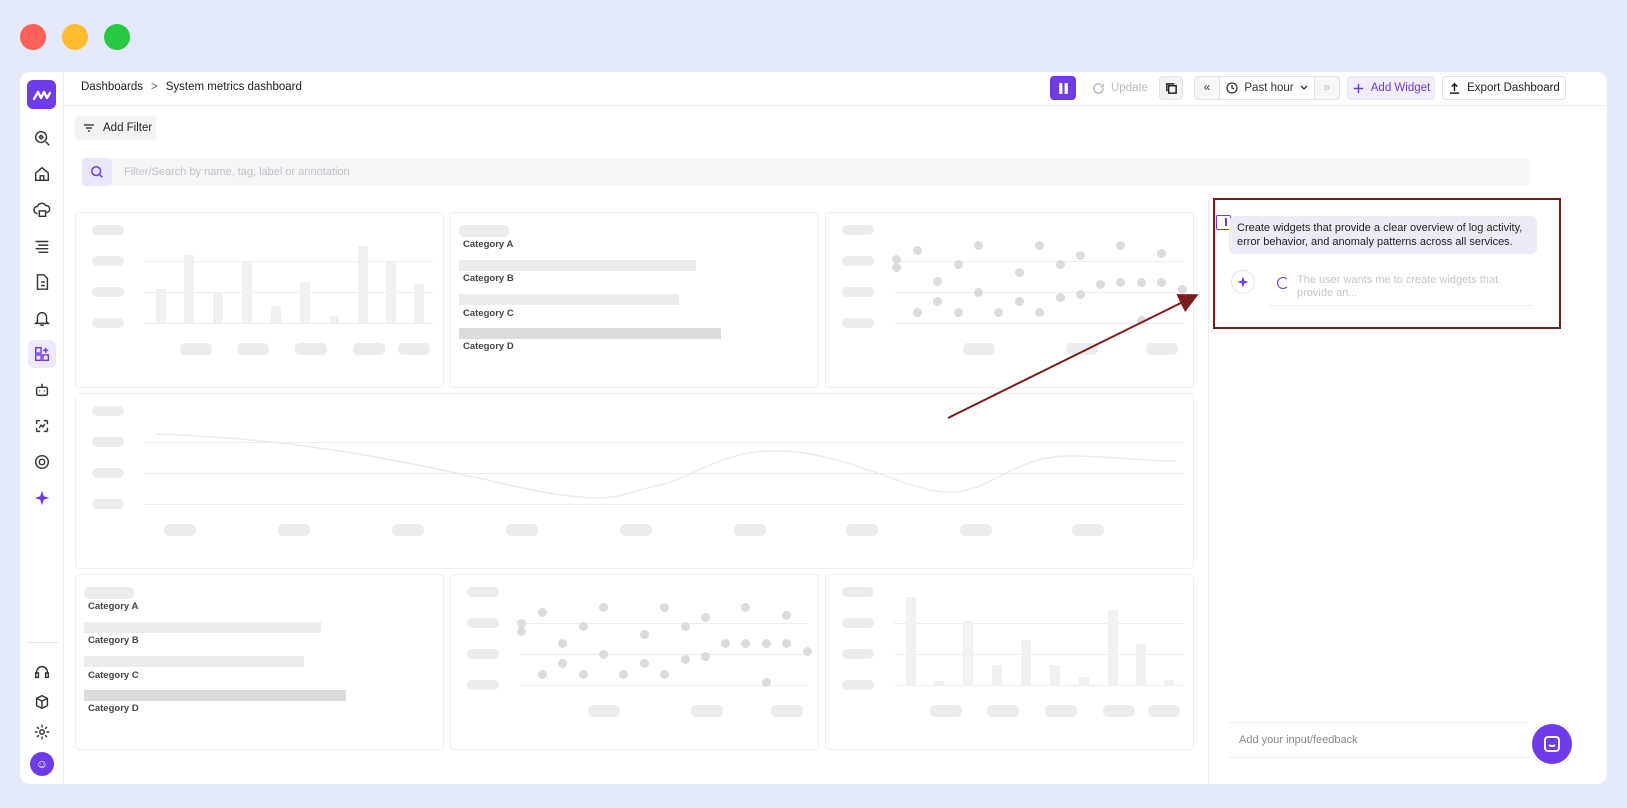  Describe the element at coordinates (42, 732) in the screenshot. I see `settings-icon` at that location.